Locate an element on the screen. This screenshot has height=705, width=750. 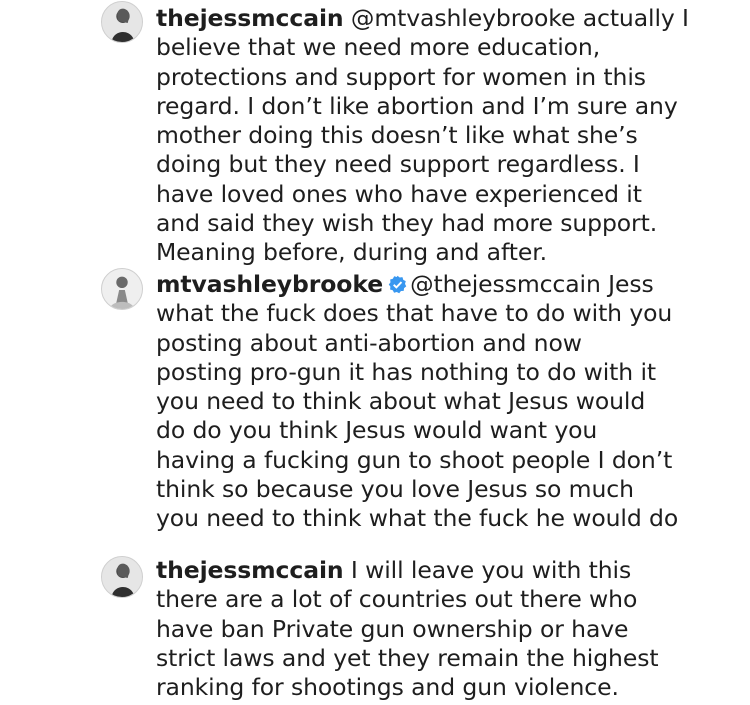
comment-line: have ban Private gun ownership or have is located at coordinates (392, 628).